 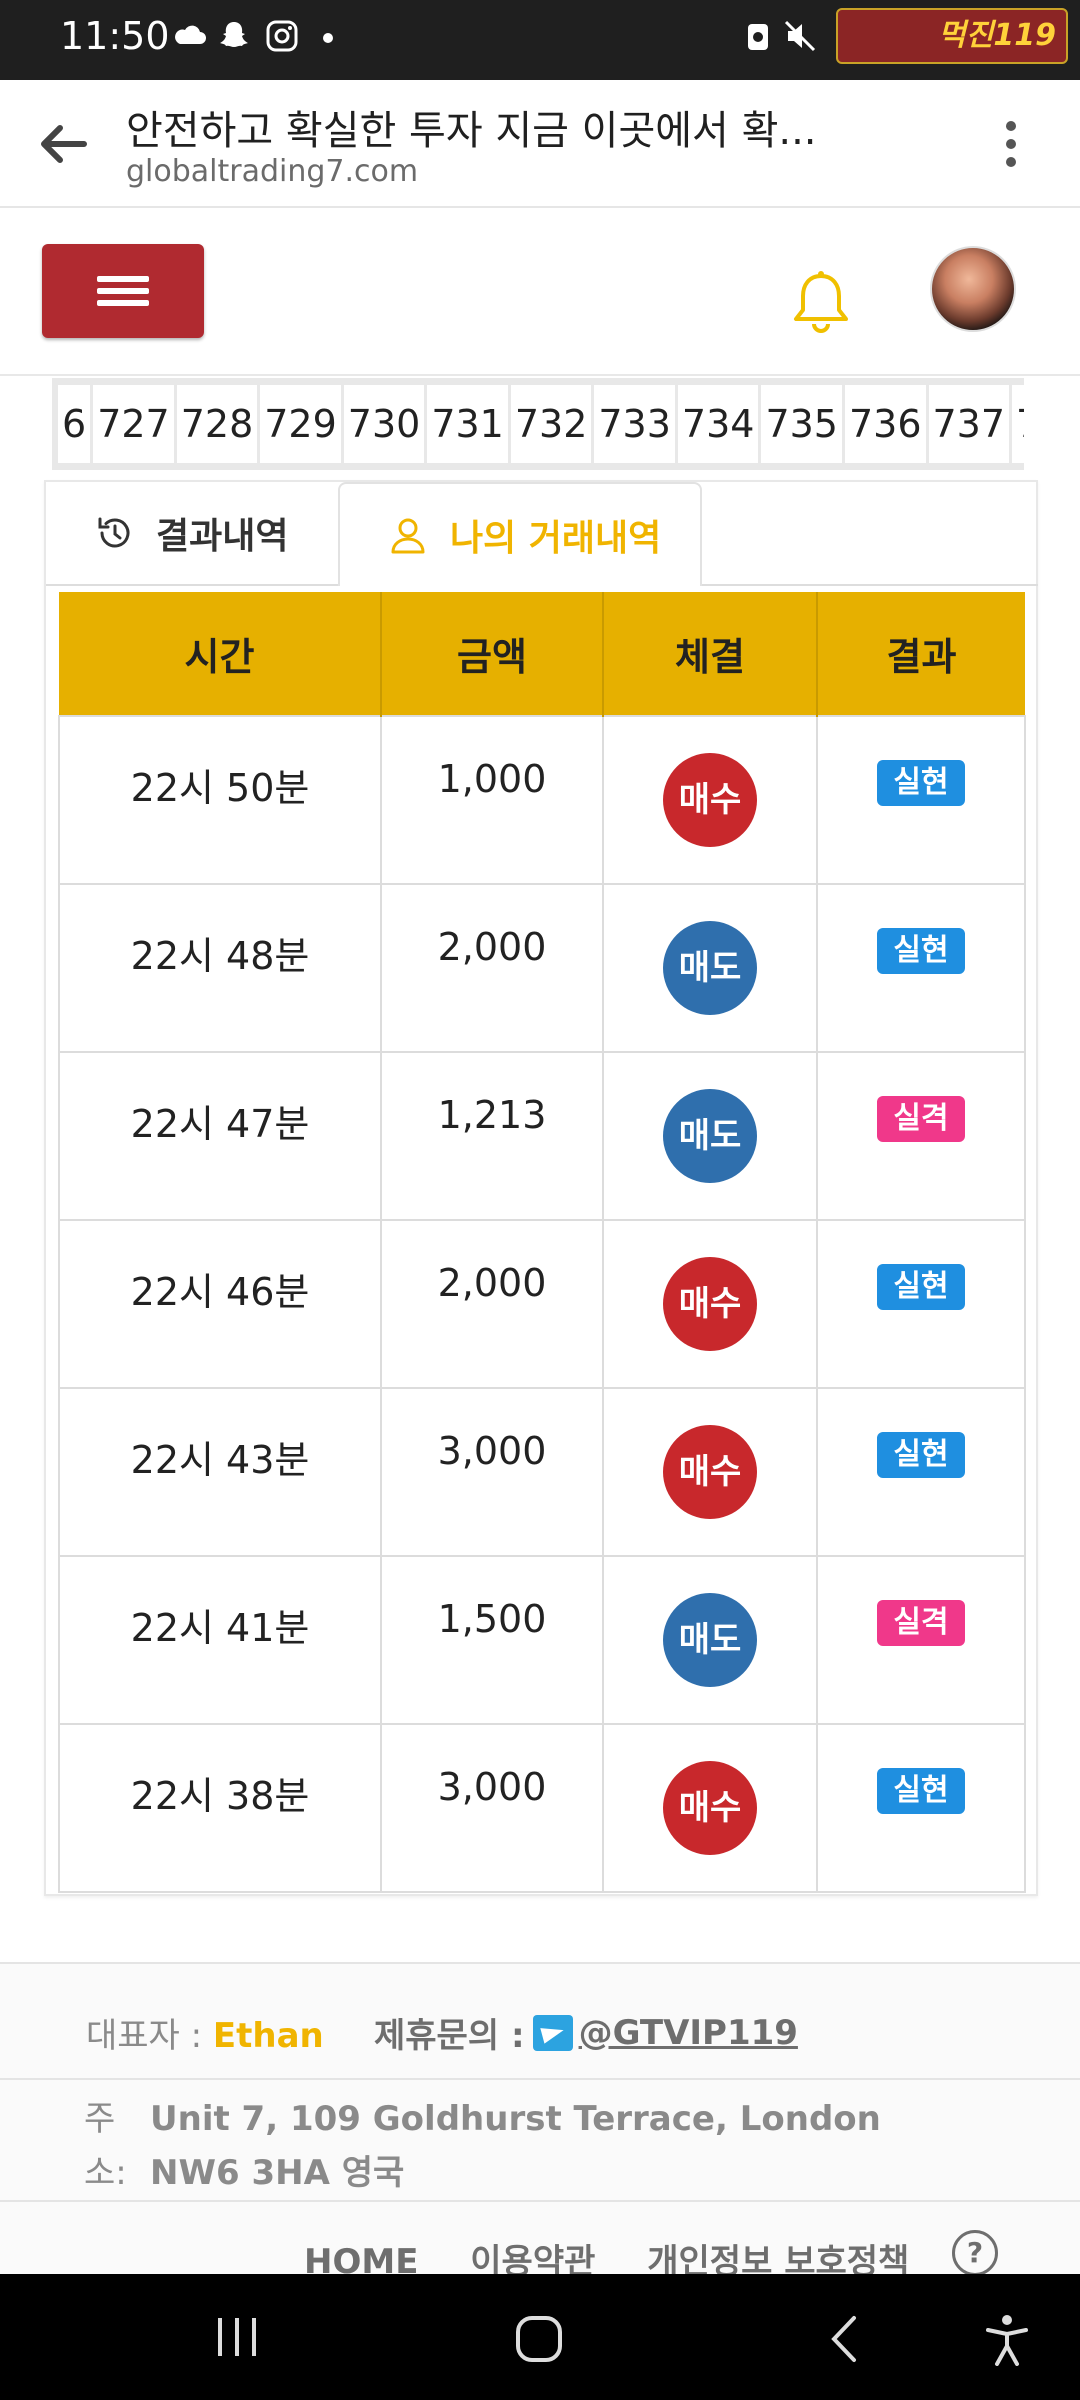 What do you see at coordinates (222, 536) in the screenshot?
I see `tab-results-label: 결과내역` at bounding box center [222, 536].